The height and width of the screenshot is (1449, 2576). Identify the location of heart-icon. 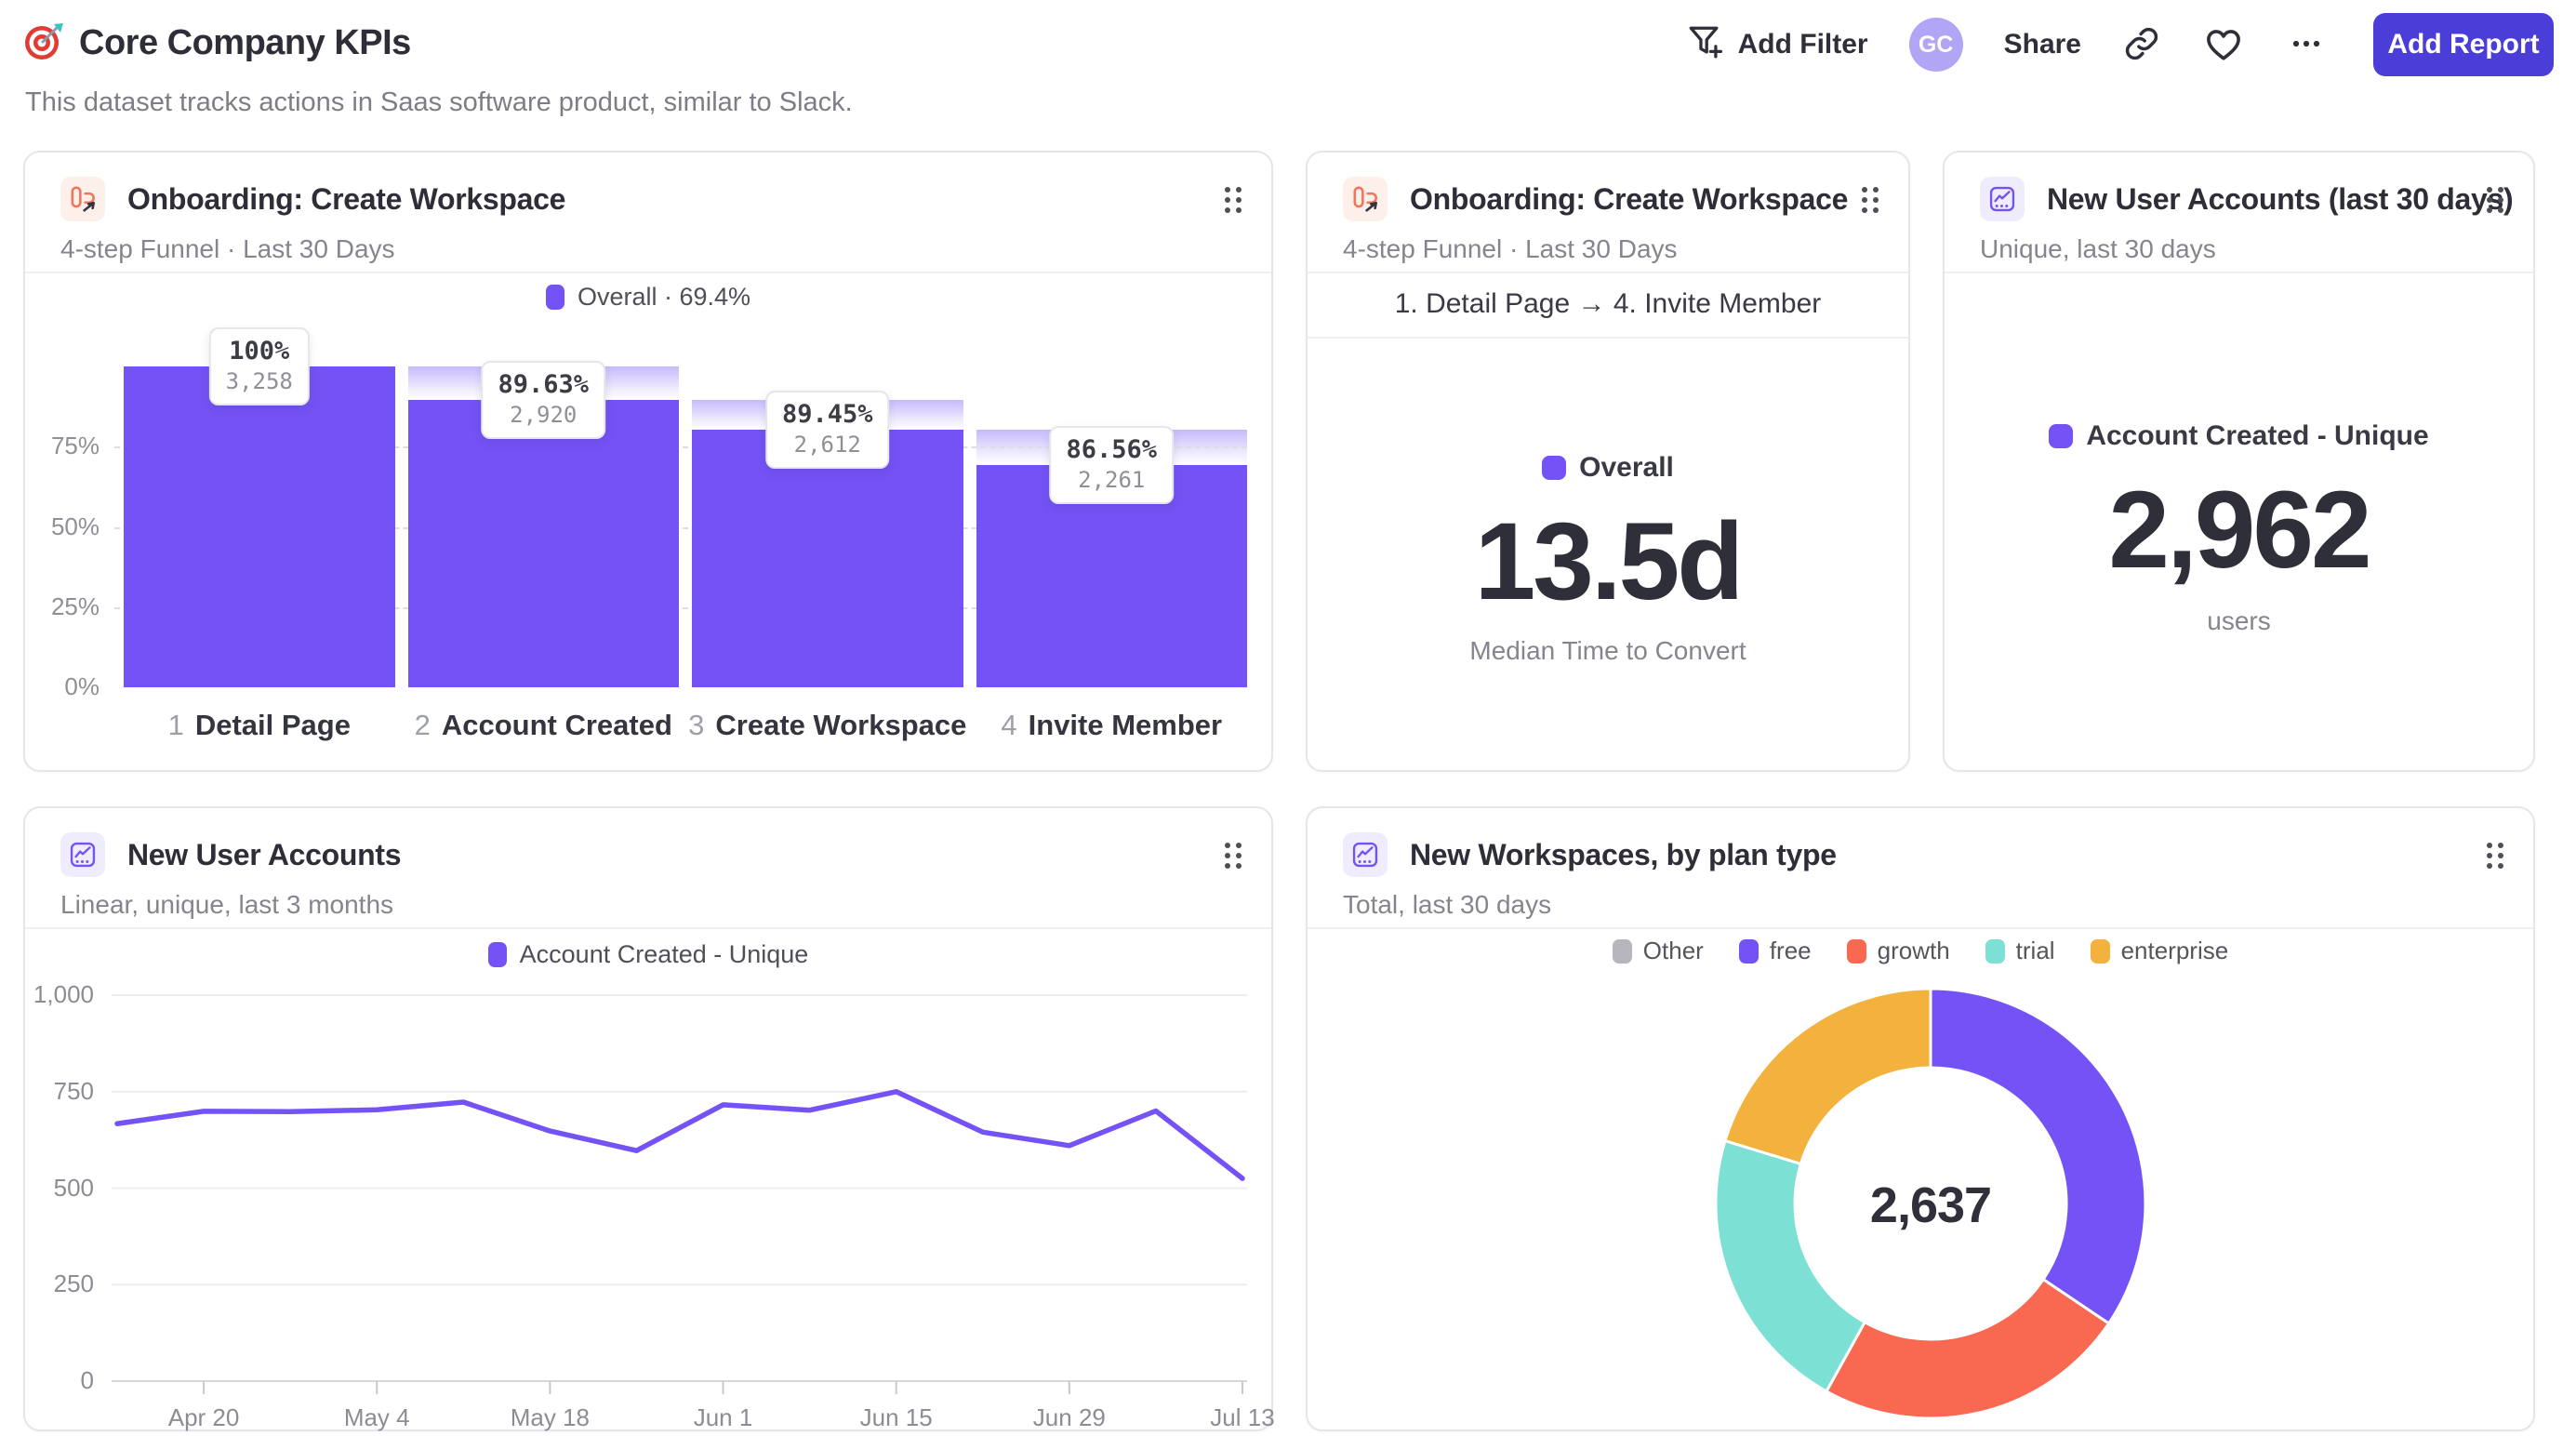
(2223, 45).